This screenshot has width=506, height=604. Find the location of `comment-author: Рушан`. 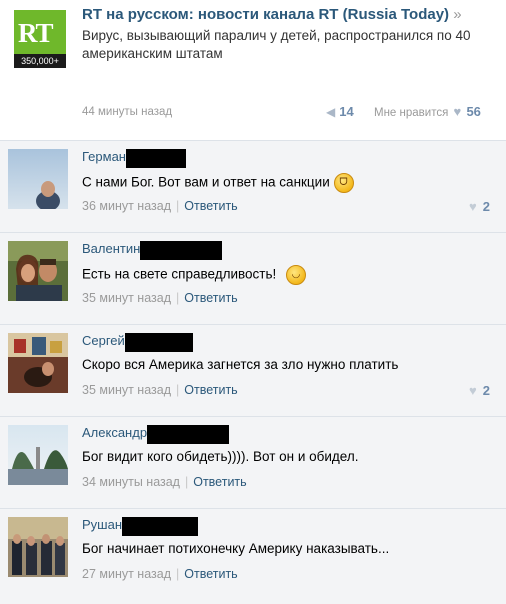

comment-author: Рушан is located at coordinates (140, 526).